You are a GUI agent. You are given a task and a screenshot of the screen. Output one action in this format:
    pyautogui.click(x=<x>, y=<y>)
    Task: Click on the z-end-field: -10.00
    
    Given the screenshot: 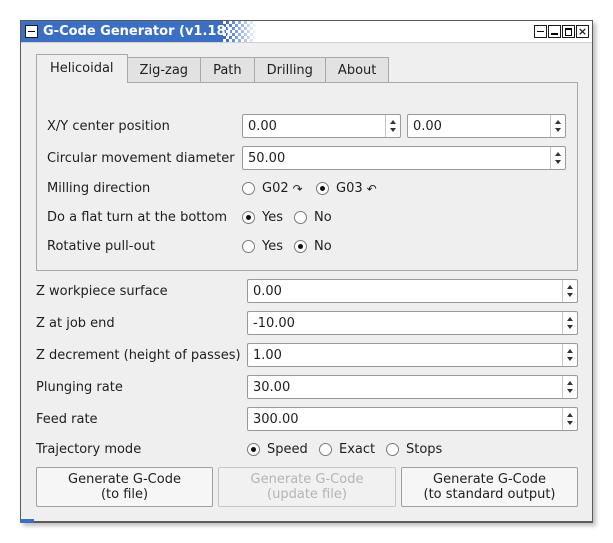 What is the action you would take?
    pyautogui.click(x=412, y=323)
    